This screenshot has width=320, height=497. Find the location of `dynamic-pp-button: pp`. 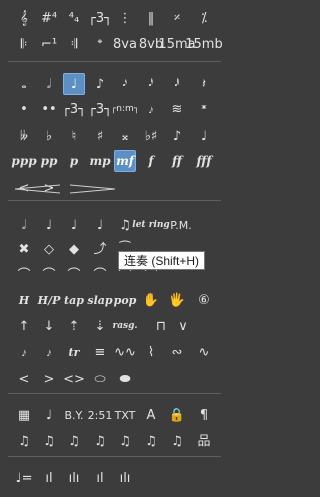

dynamic-pp-button: pp is located at coordinates (49, 161).